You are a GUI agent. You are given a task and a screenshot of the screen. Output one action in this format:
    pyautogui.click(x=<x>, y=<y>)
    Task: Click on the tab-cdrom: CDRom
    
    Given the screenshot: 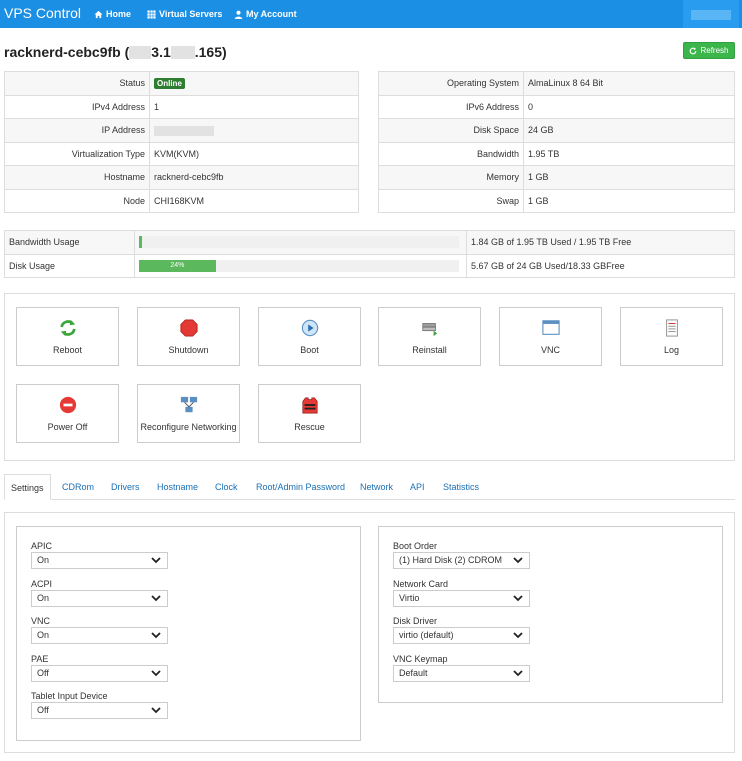 What is the action you would take?
    pyautogui.click(x=78, y=487)
    